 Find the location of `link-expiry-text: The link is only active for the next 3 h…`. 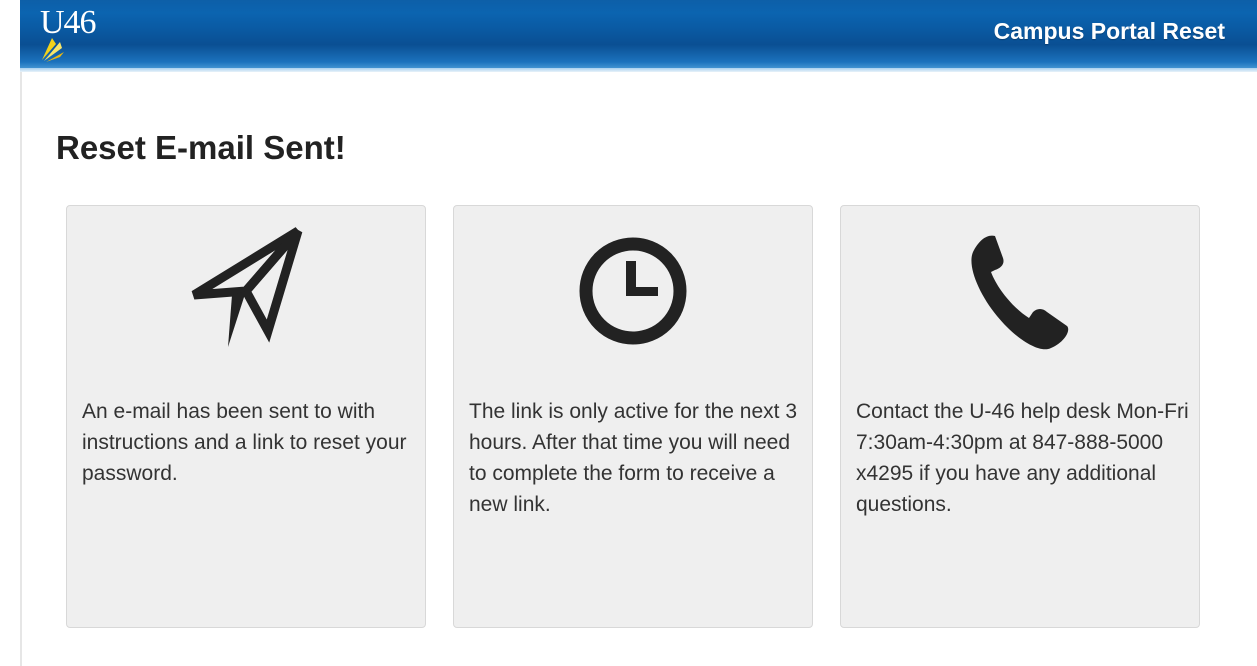

link-expiry-text: The link is only active for the next 3 h… is located at coordinates (633, 458).